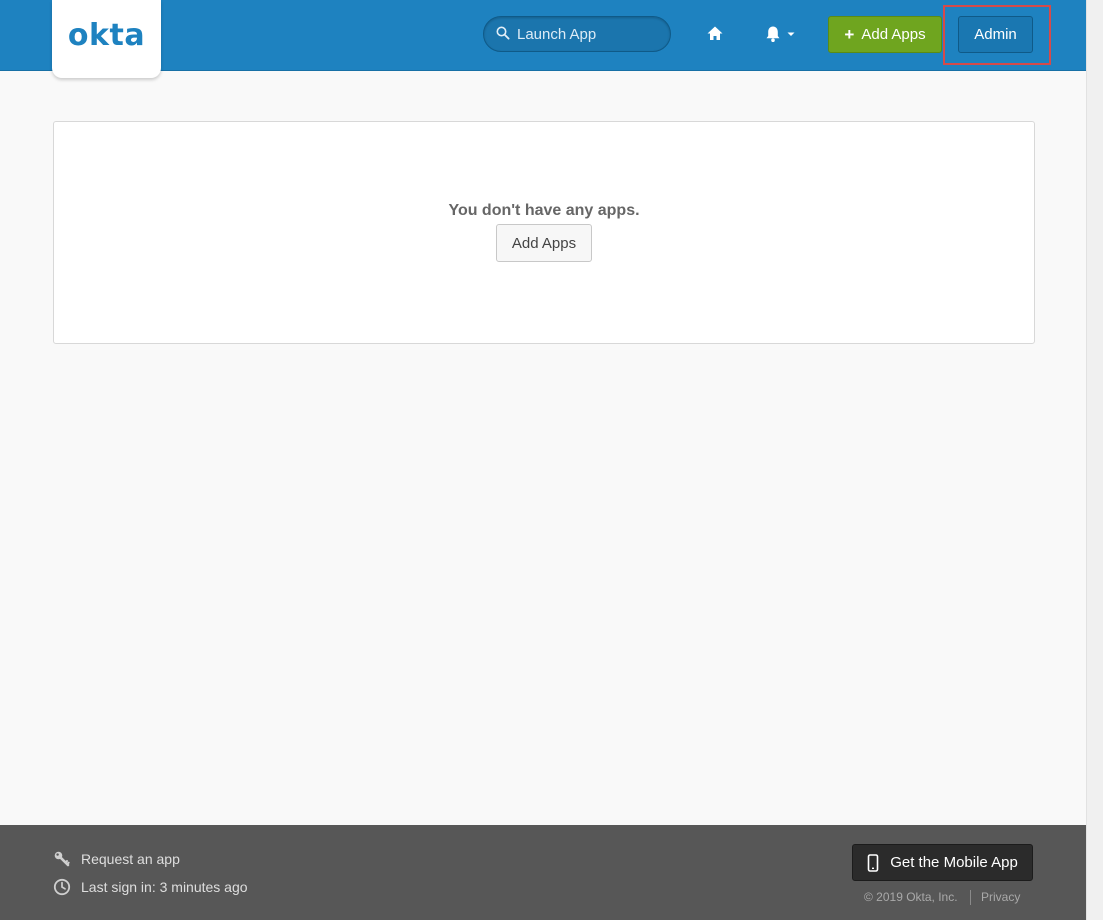 This screenshot has height=920, width=1103. Describe the element at coordinates (849, 34) in the screenshot. I see `plus-icon: +` at that location.